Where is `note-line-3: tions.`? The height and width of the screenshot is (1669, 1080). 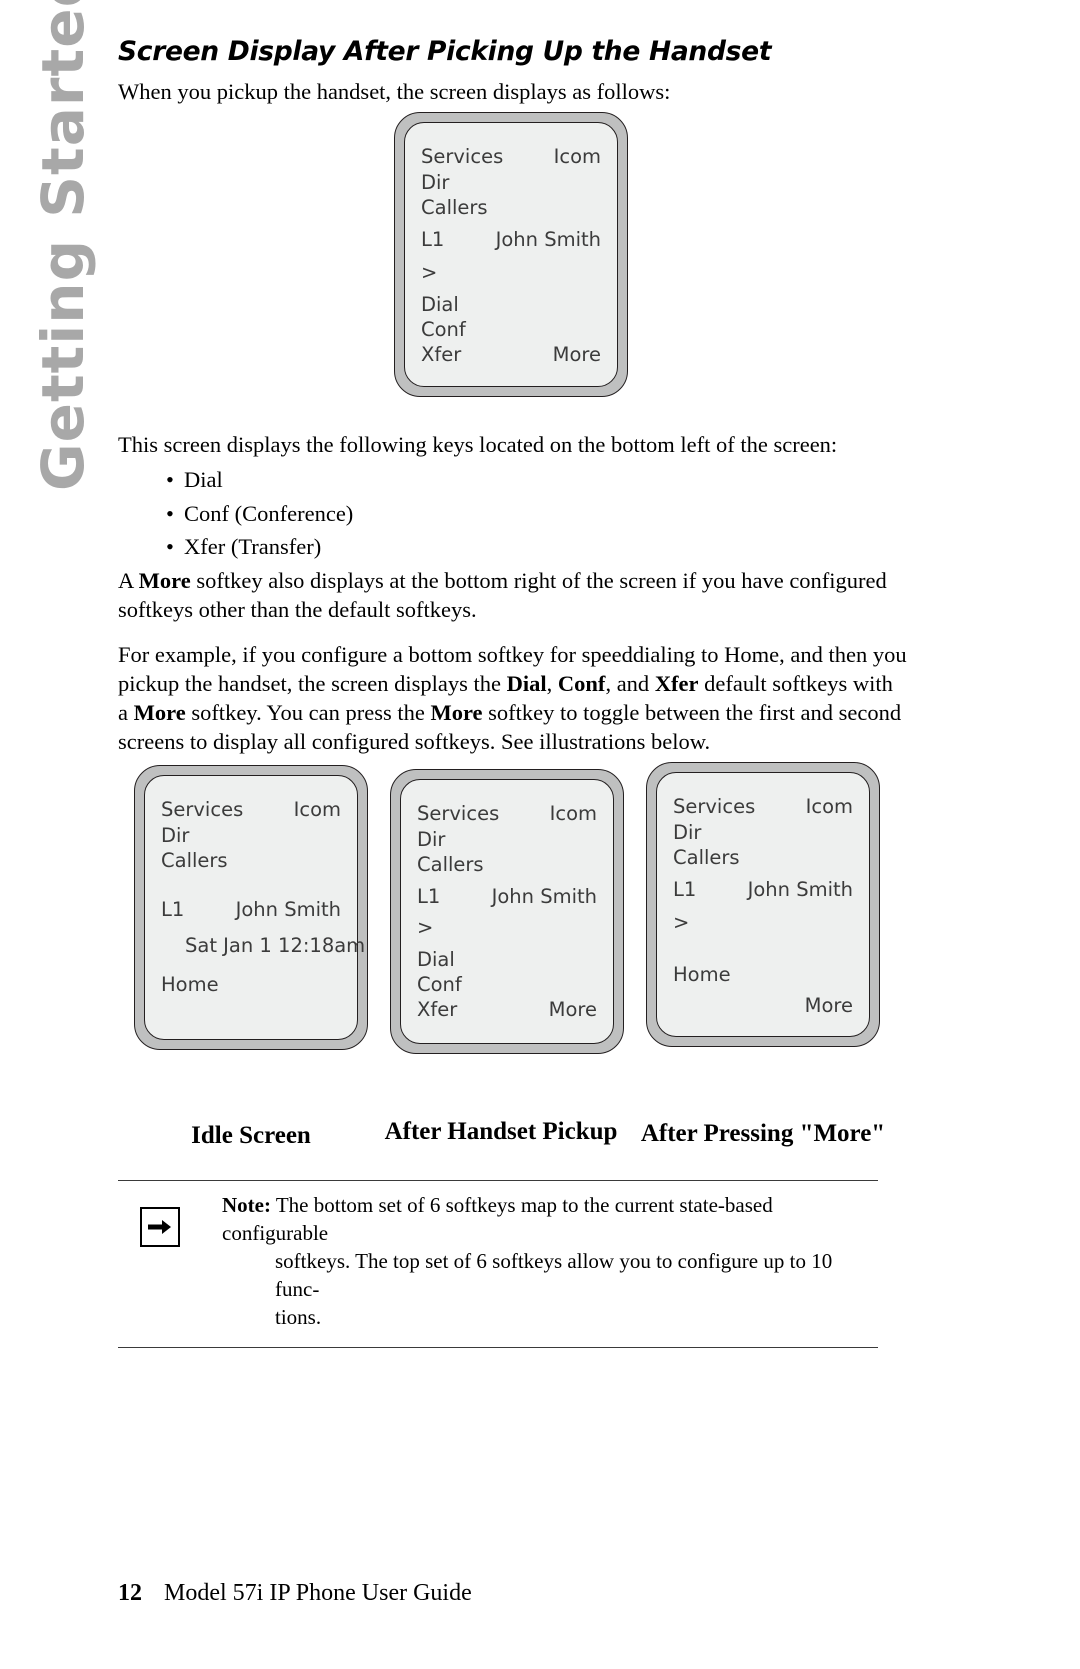 note-line-3: tions. is located at coordinates (298, 1317).